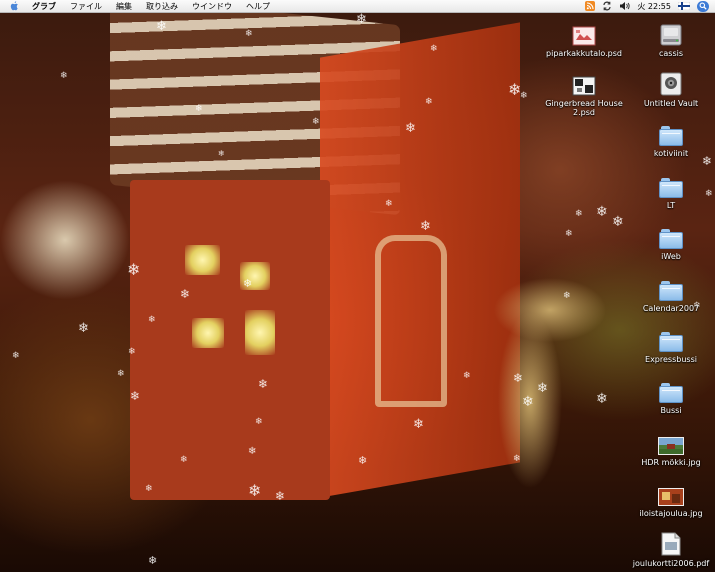 Image resolution: width=715 pixels, height=572 pixels. Describe the element at coordinates (671, 462) in the screenshot. I see `desktop-icon-label: HDR mökki.jpg` at that location.